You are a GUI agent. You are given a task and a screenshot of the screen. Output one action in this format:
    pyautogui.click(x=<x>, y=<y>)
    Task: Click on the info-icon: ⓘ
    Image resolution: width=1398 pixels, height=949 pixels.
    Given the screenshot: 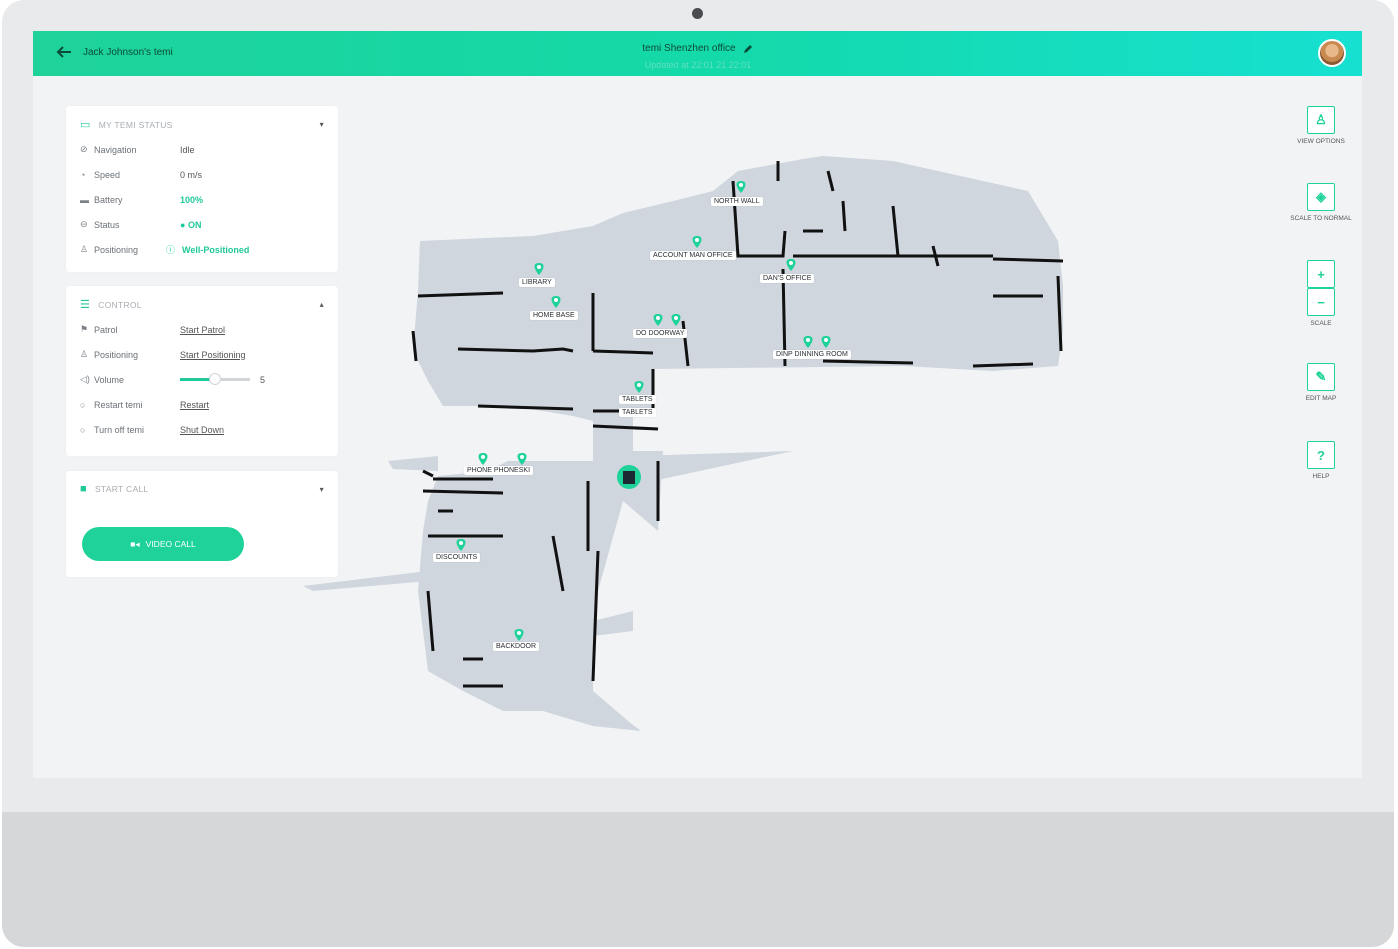 What is the action you would take?
    pyautogui.click(x=174, y=249)
    